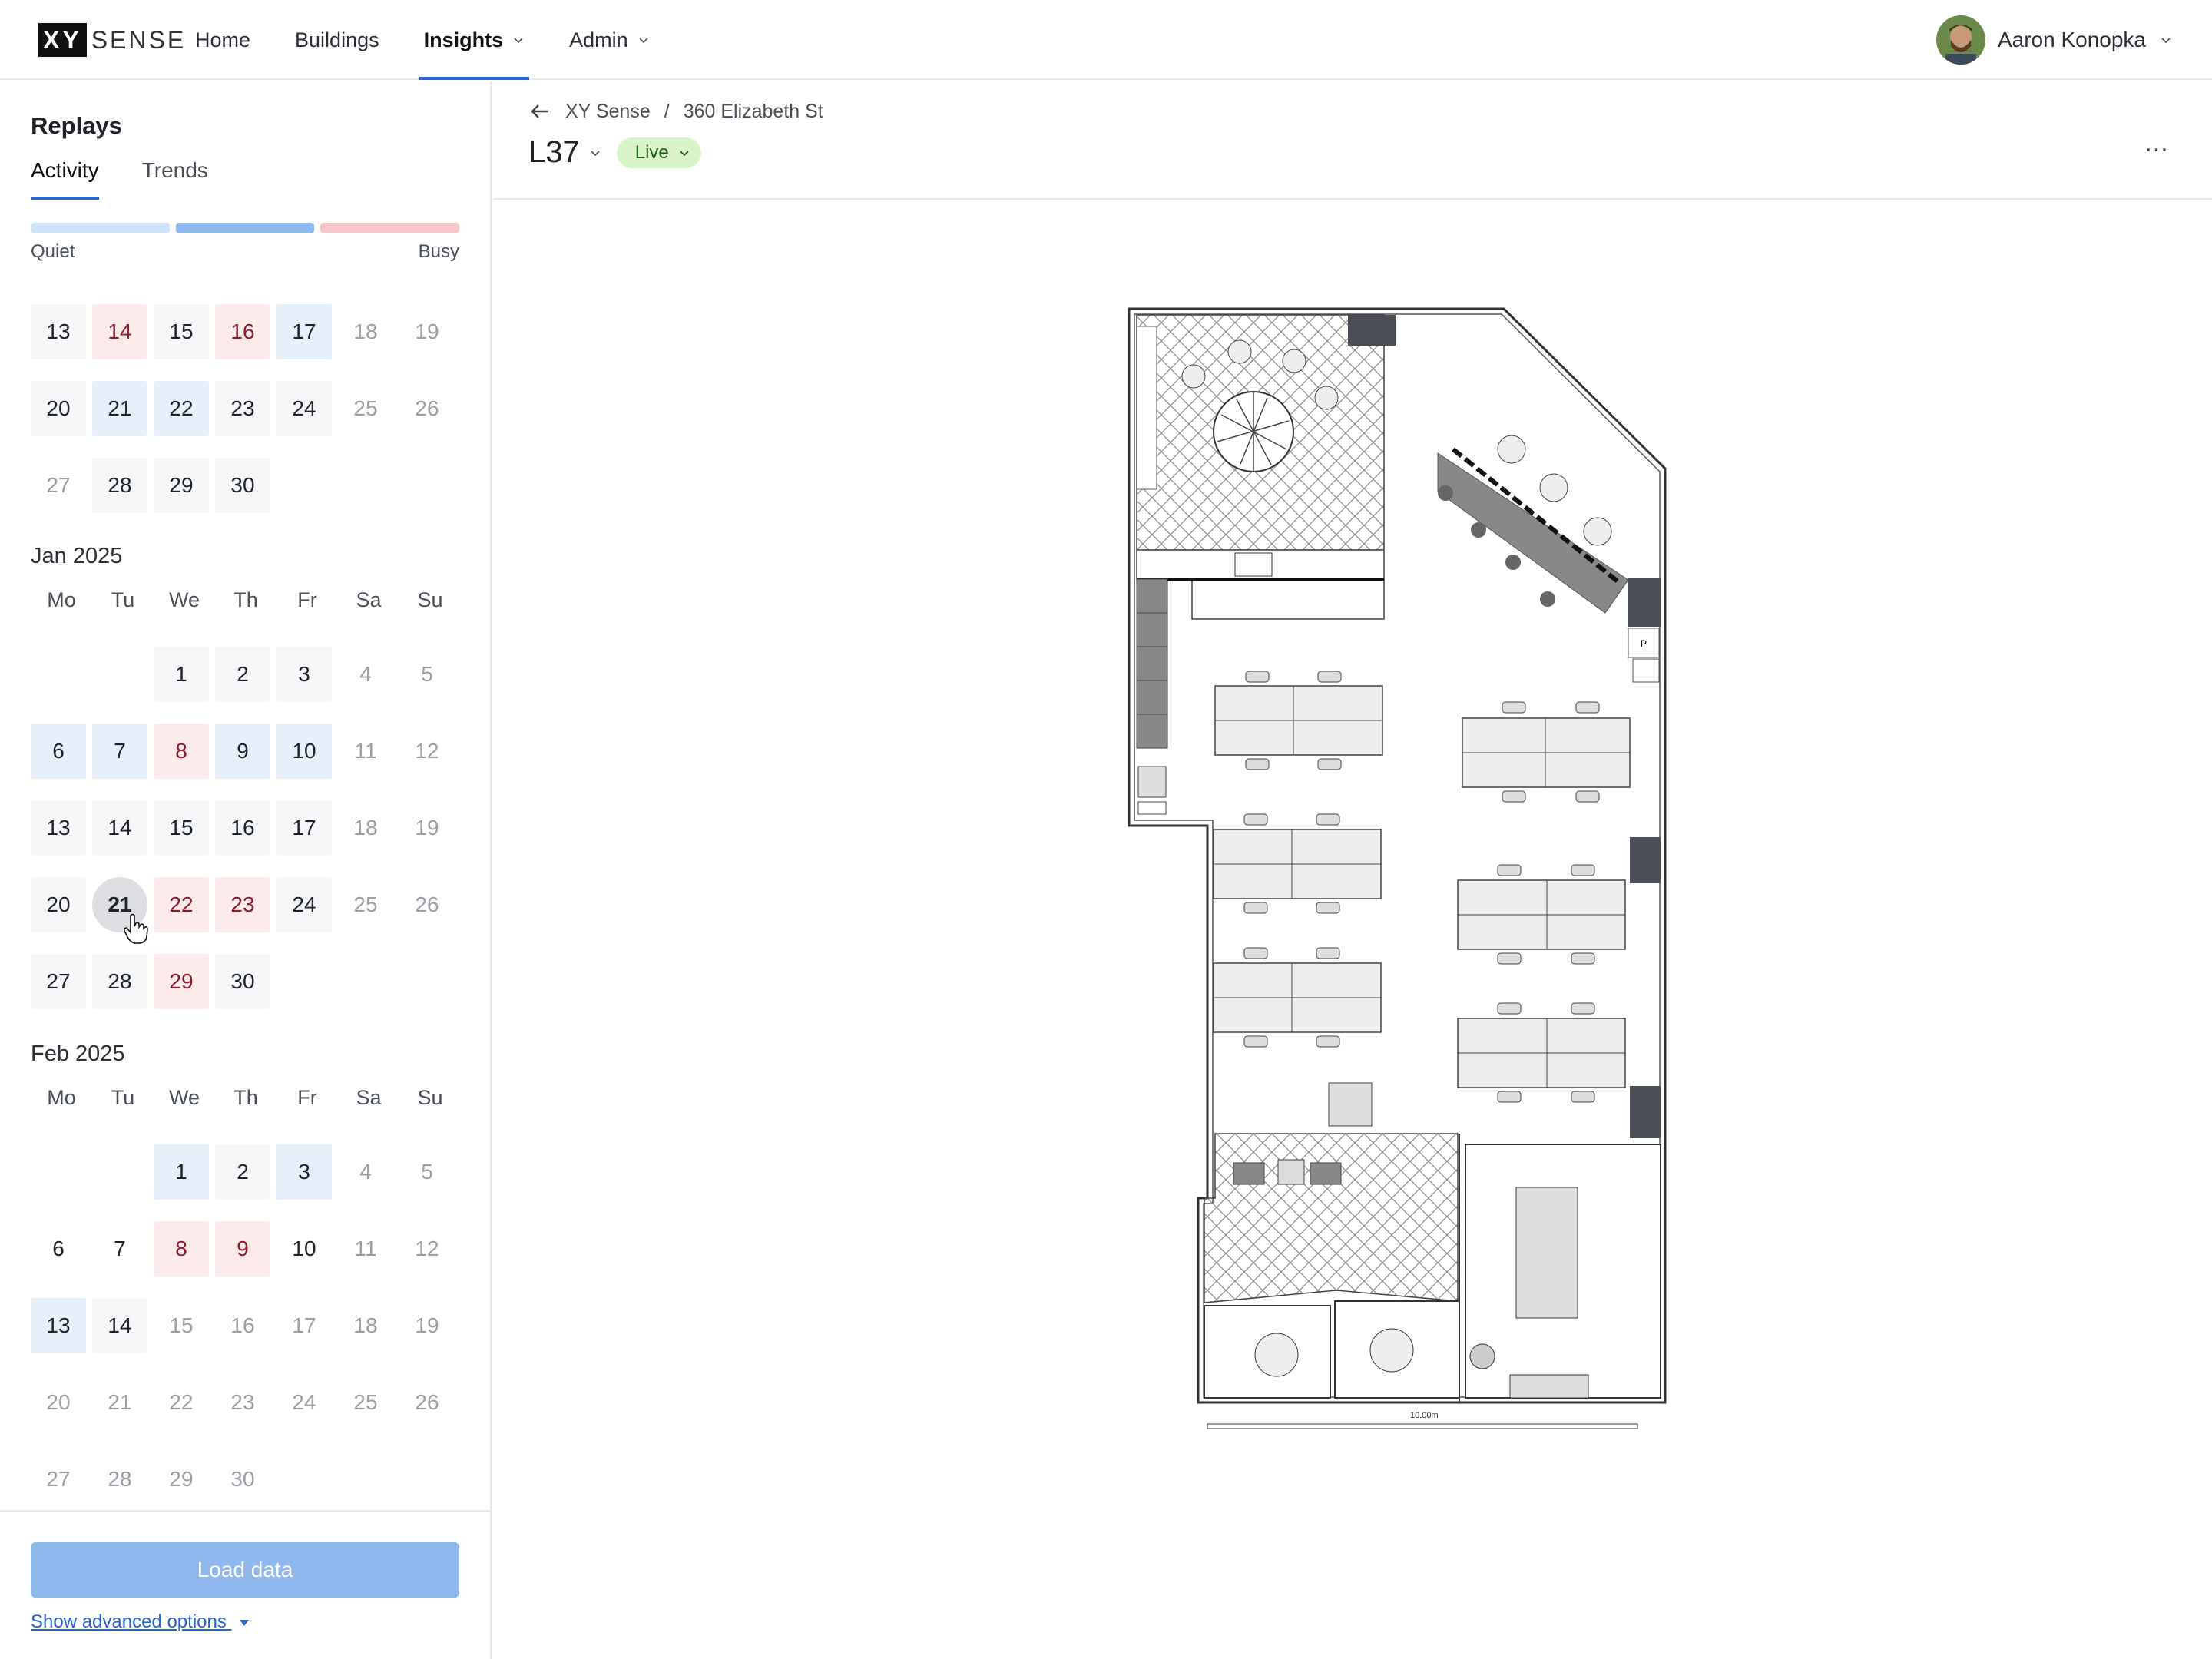 The height and width of the screenshot is (1659, 2212). What do you see at coordinates (609, 40) in the screenshot?
I see `nav-admin: Admin` at bounding box center [609, 40].